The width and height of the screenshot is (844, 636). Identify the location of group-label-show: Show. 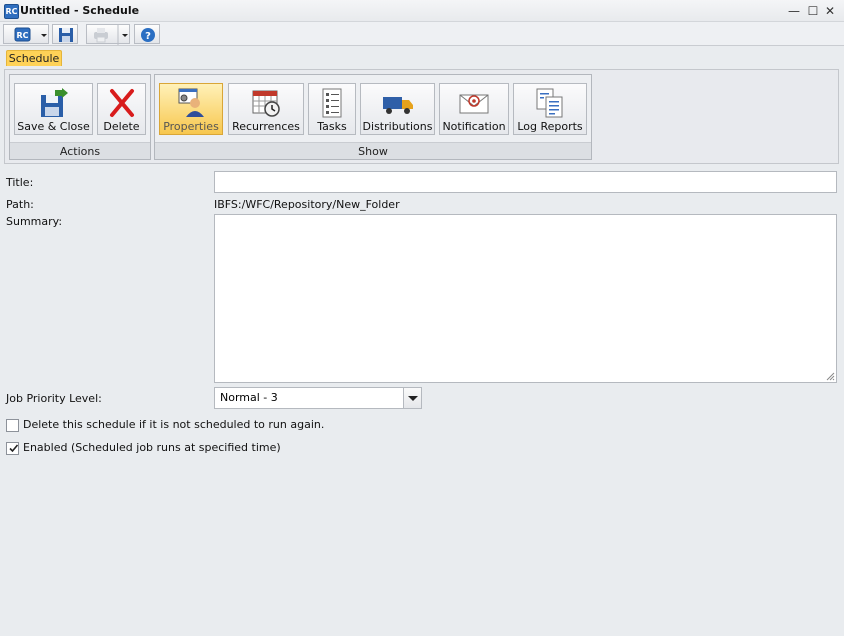
(373, 150).